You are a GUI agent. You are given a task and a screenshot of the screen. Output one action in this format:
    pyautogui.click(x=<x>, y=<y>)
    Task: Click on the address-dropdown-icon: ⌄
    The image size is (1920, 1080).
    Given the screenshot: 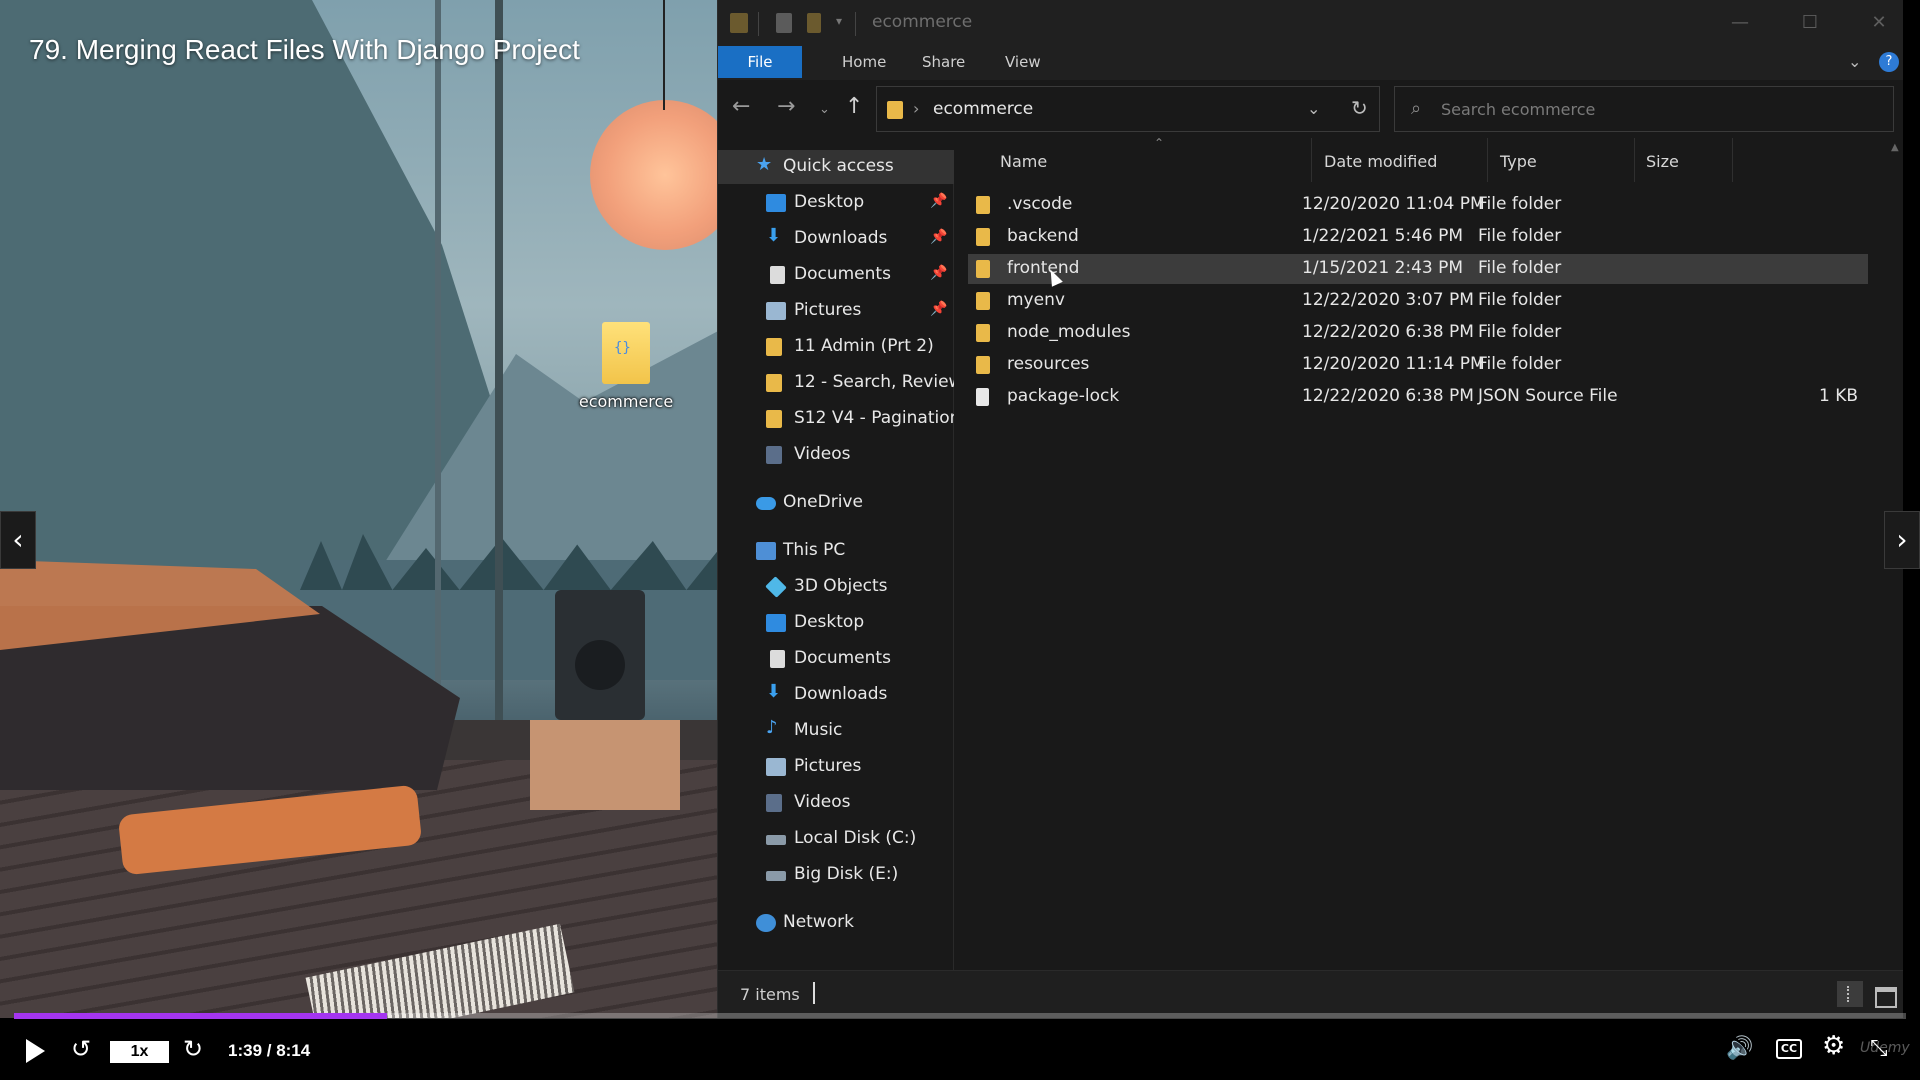 What is the action you would take?
    pyautogui.click(x=1313, y=108)
    